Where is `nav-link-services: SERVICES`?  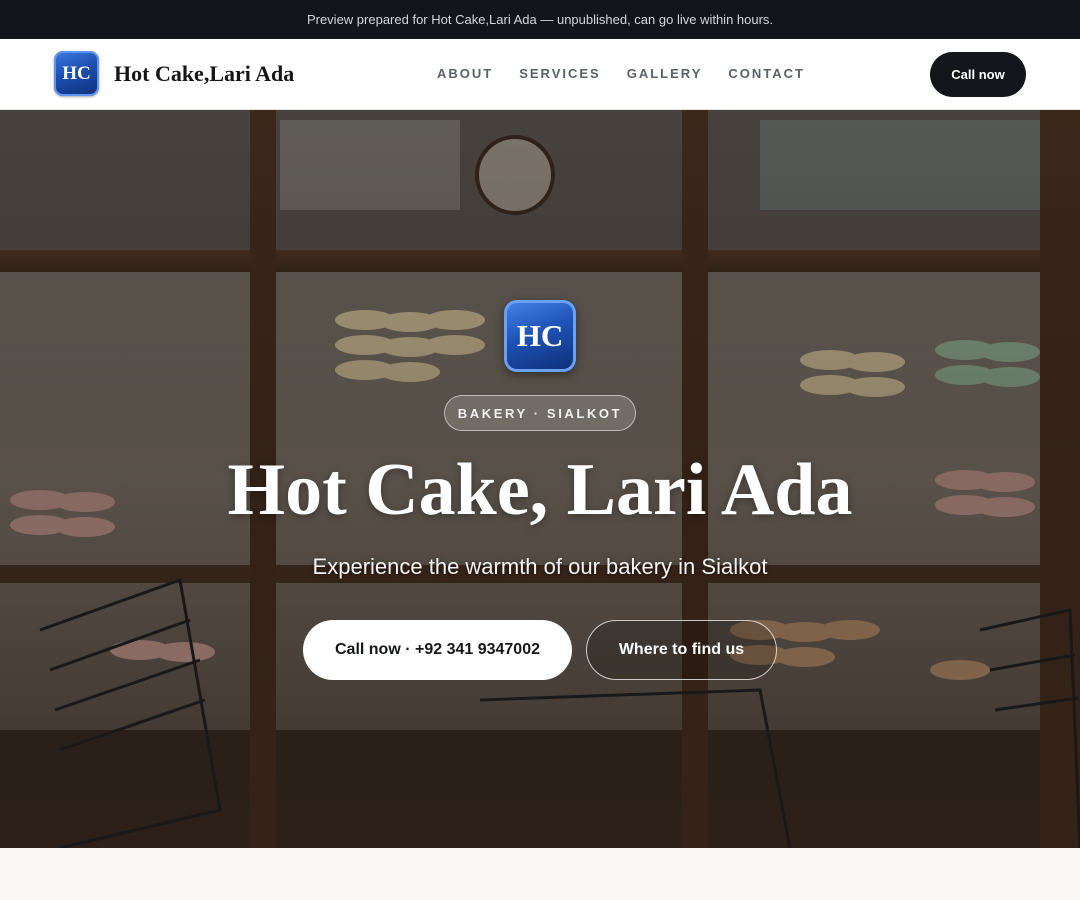
nav-link-services: SERVICES is located at coordinates (560, 73).